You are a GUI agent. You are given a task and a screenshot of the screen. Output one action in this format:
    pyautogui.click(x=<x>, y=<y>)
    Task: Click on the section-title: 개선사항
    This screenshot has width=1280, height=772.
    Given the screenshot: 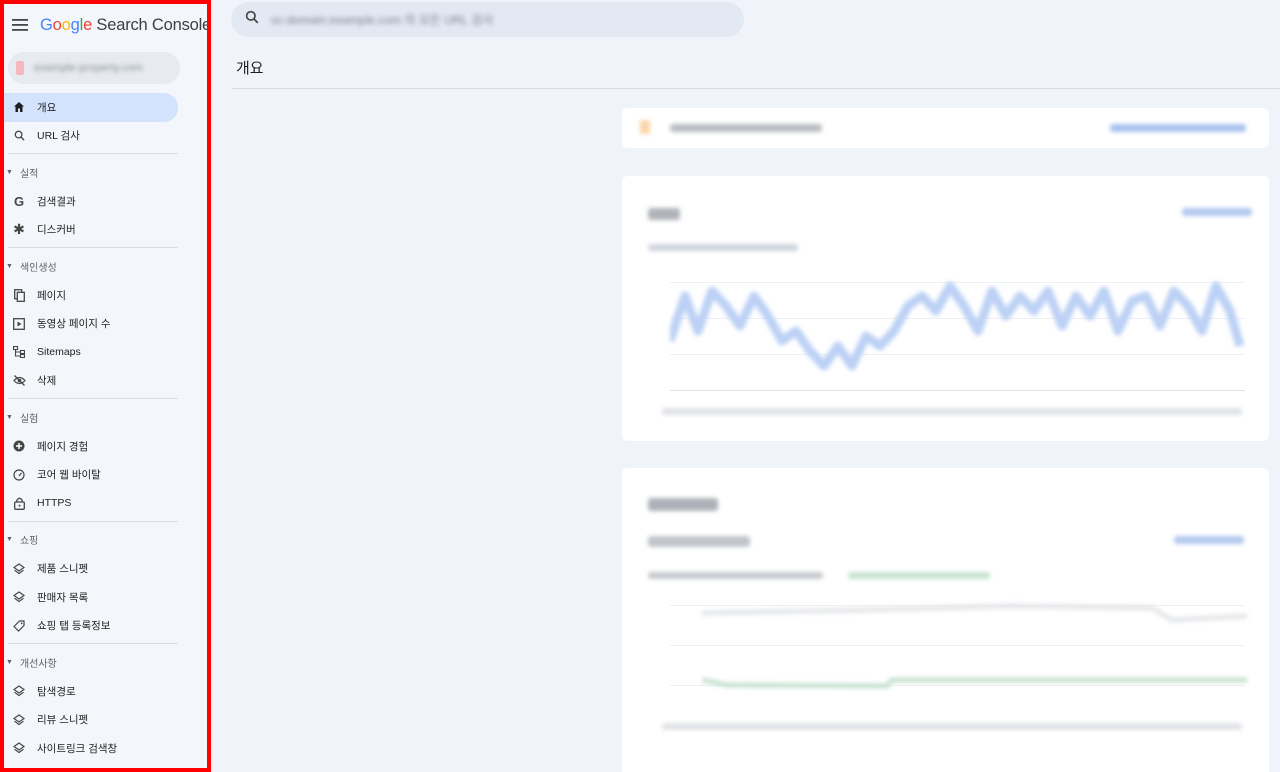 What is the action you would take?
    pyautogui.click(x=38, y=664)
    